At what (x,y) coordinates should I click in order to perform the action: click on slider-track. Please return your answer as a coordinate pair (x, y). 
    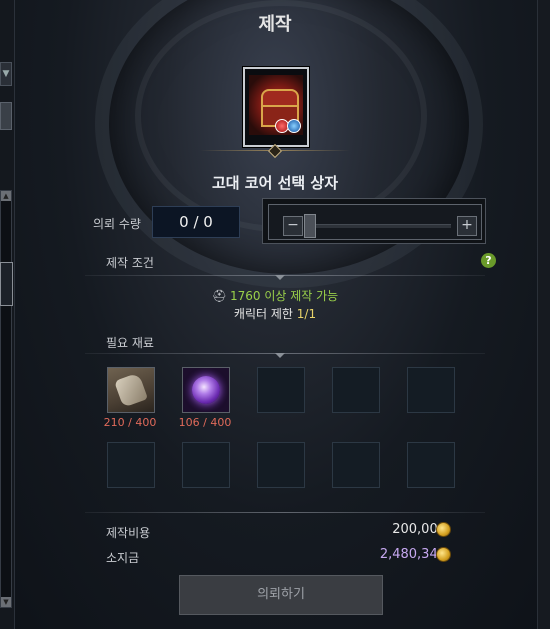
    Looking at the image, I should click on (378, 226).